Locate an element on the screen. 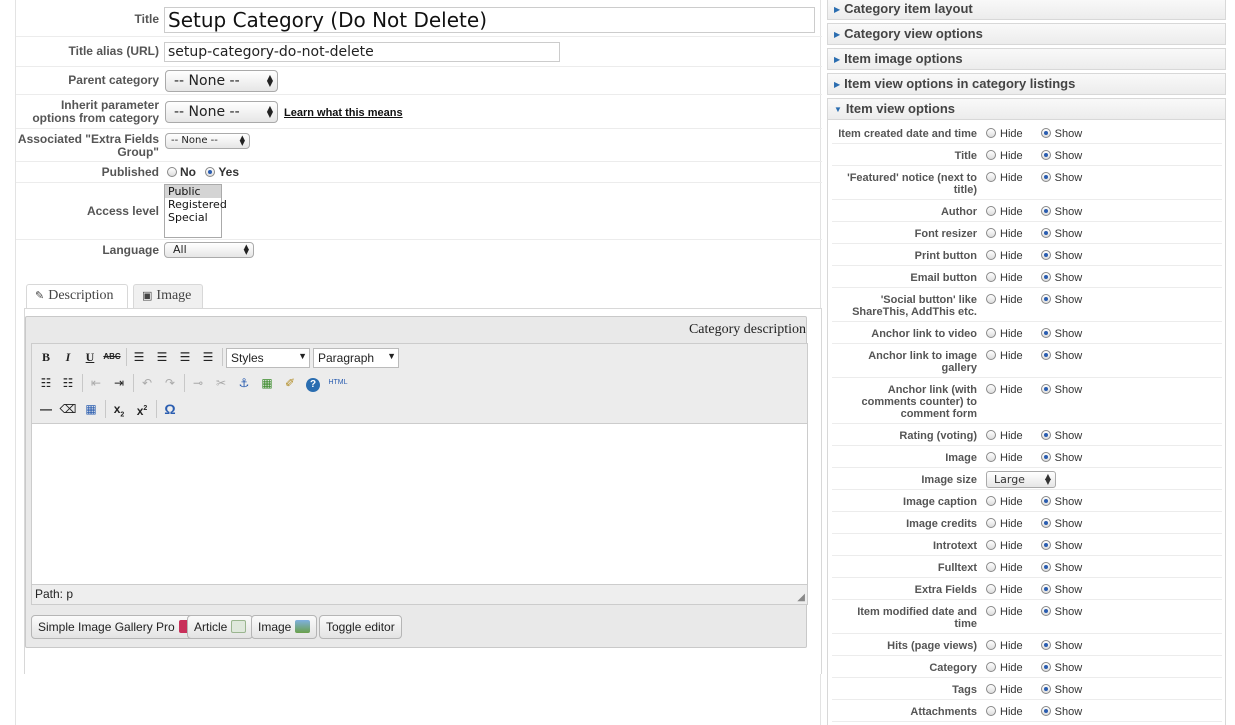 The height and width of the screenshot is (725, 1235). strikethrough-icon: ABC is located at coordinates (112, 357).